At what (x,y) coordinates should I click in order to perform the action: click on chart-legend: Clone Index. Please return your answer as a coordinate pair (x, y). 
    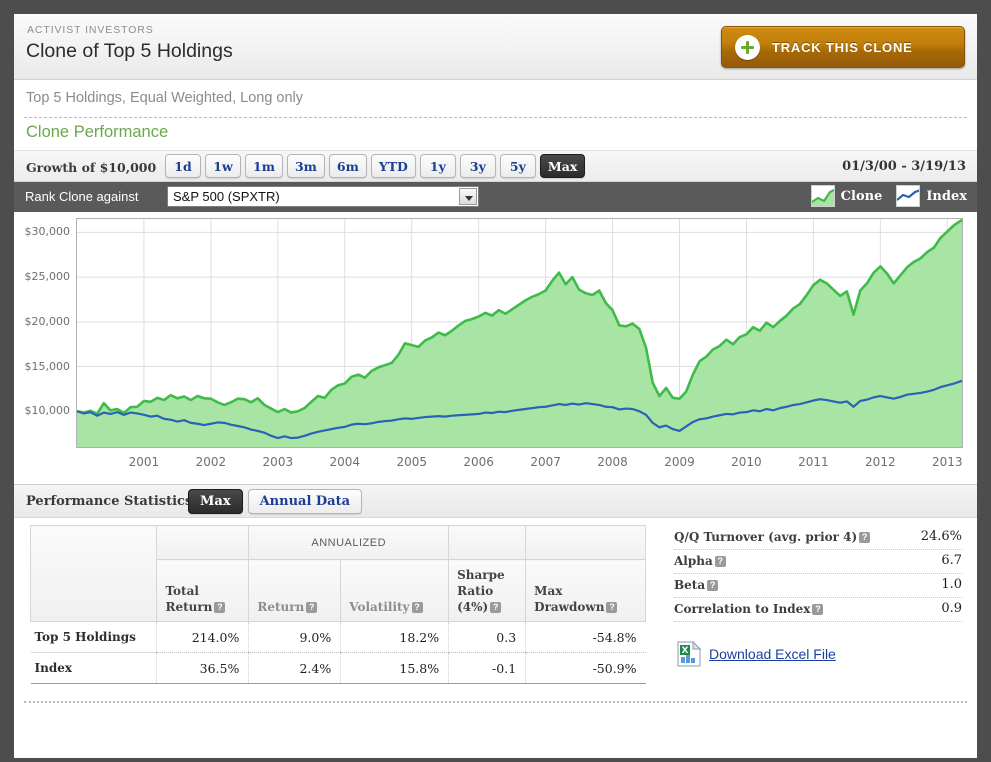
    Looking at the image, I should click on (888, 196).